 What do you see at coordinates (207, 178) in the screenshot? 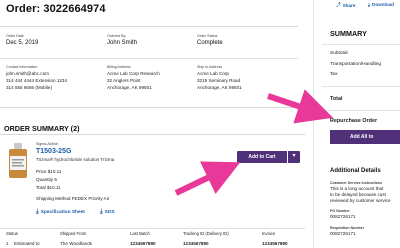
I see `arrow-to-add-cart` at bounding box center [207, 178].